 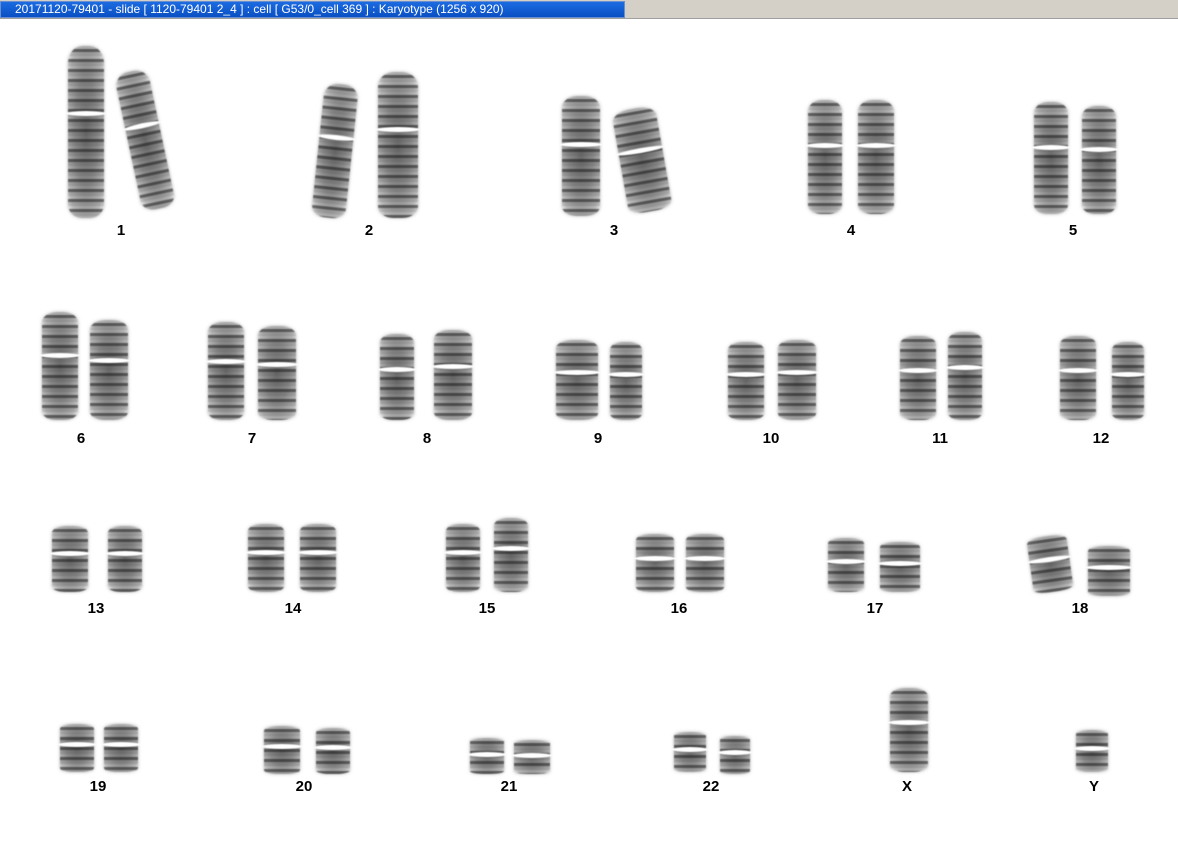 What do you see at coordinates (906, 786) in the screenshot?
I see `chromosome-label: X` at bounding box center [906, 786].